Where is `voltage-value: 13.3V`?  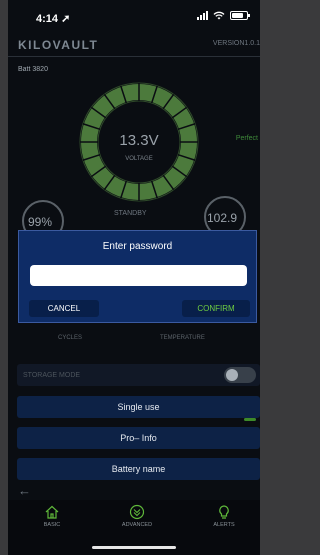 voltage-value: 13.3V is located at coordinates (139, 140).